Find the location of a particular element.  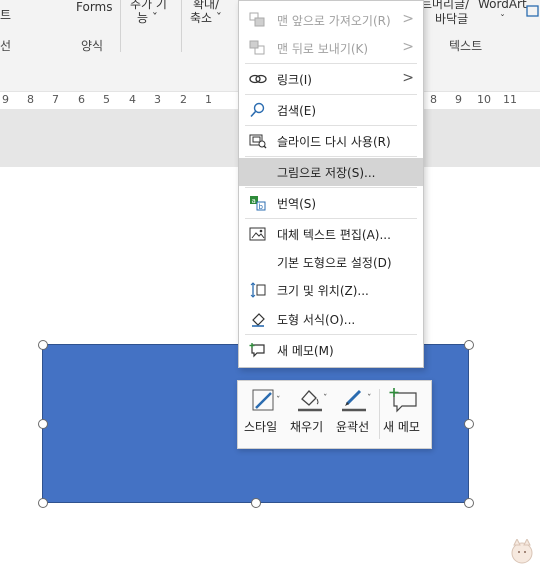

menu-item-send-to-back: 맨 뒤로 보내기(K) > is located at coordinates (331, 48).